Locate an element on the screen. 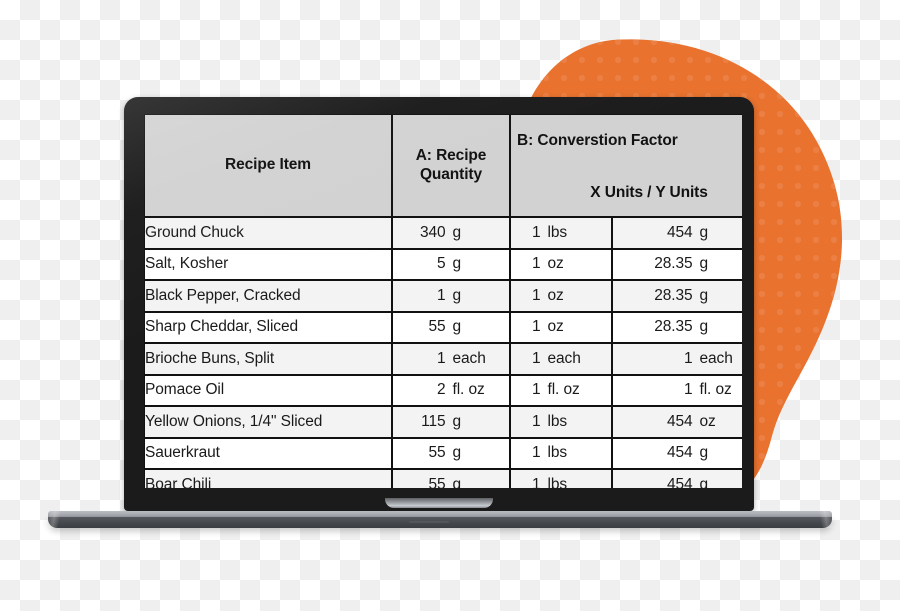 This screenshot has width=900, height=611. cell-recipe-quantity: 5g is located at coordinates (451, 264).